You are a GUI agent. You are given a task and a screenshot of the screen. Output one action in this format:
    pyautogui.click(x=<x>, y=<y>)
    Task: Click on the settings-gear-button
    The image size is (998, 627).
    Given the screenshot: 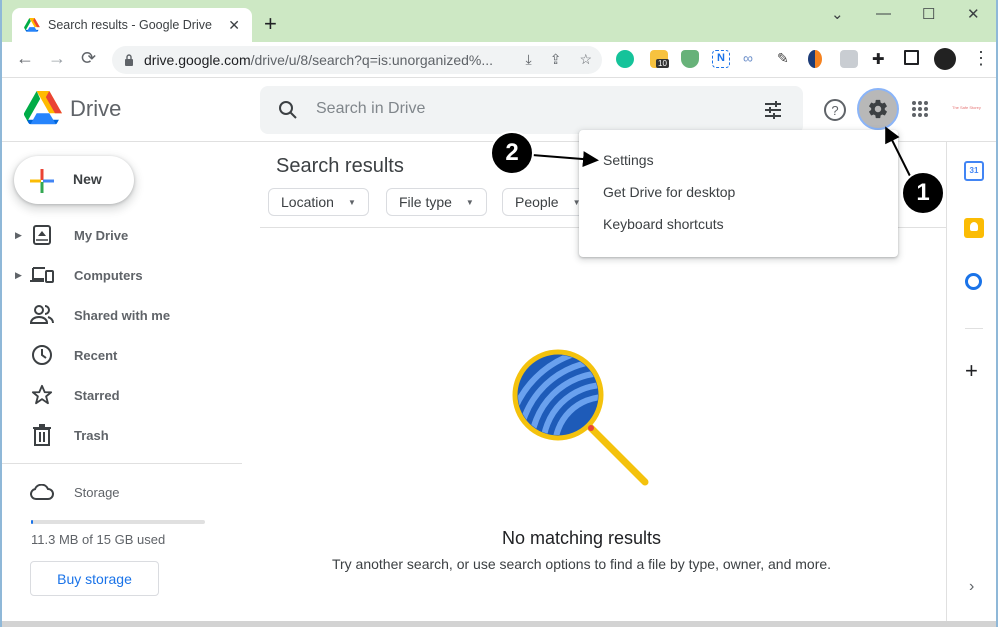 What is the action you would take?
    pyautogui.click(x=878, y=109)
    